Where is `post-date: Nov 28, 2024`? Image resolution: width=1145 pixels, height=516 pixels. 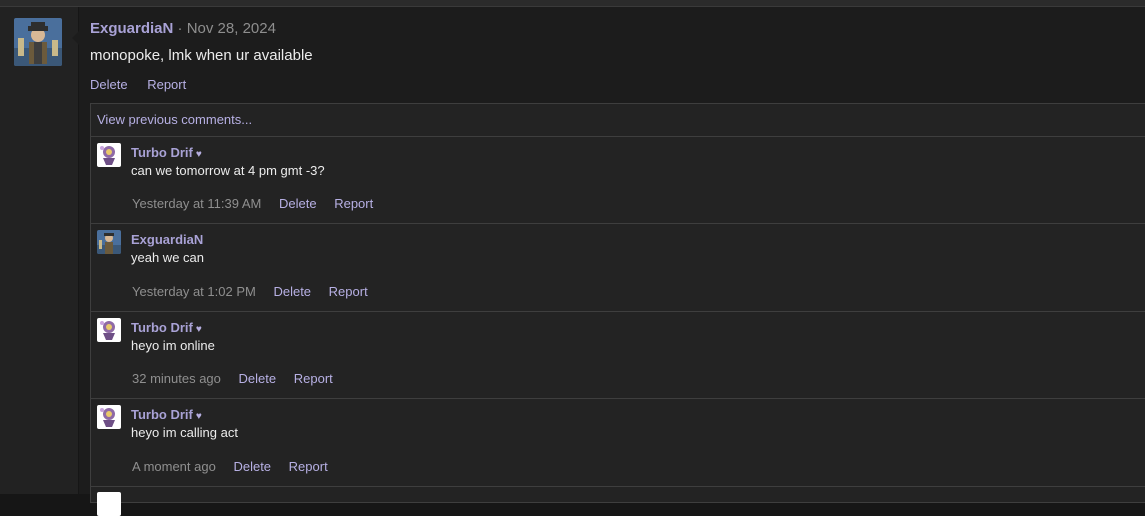
post-date: Nov 28, 2024 is located at coordinates (231, 28).